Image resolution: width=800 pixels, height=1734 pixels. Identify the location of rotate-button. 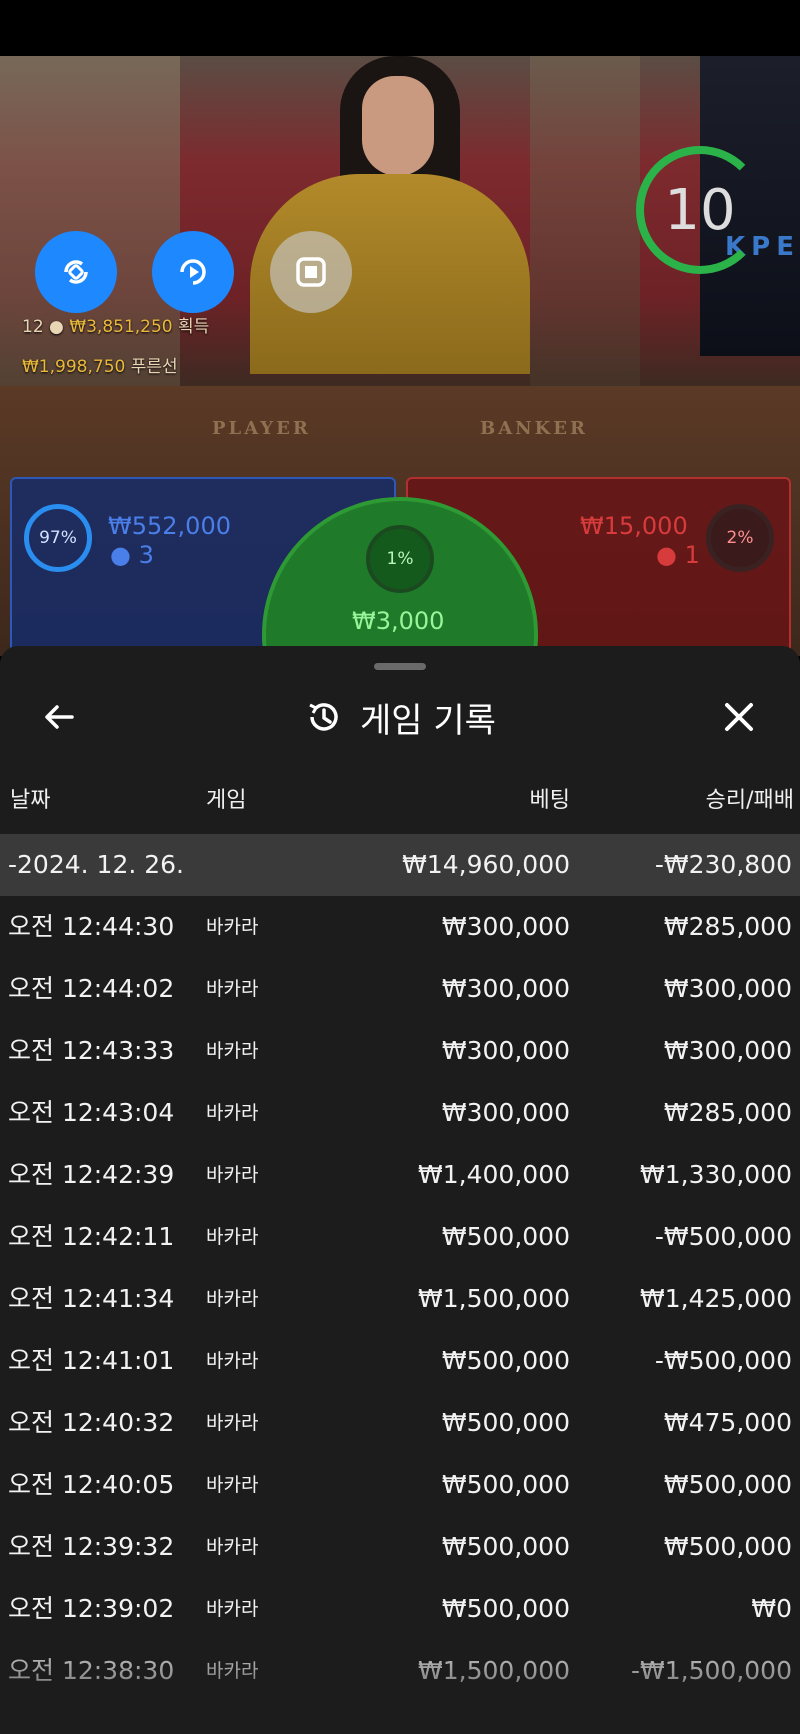
(76, 272).